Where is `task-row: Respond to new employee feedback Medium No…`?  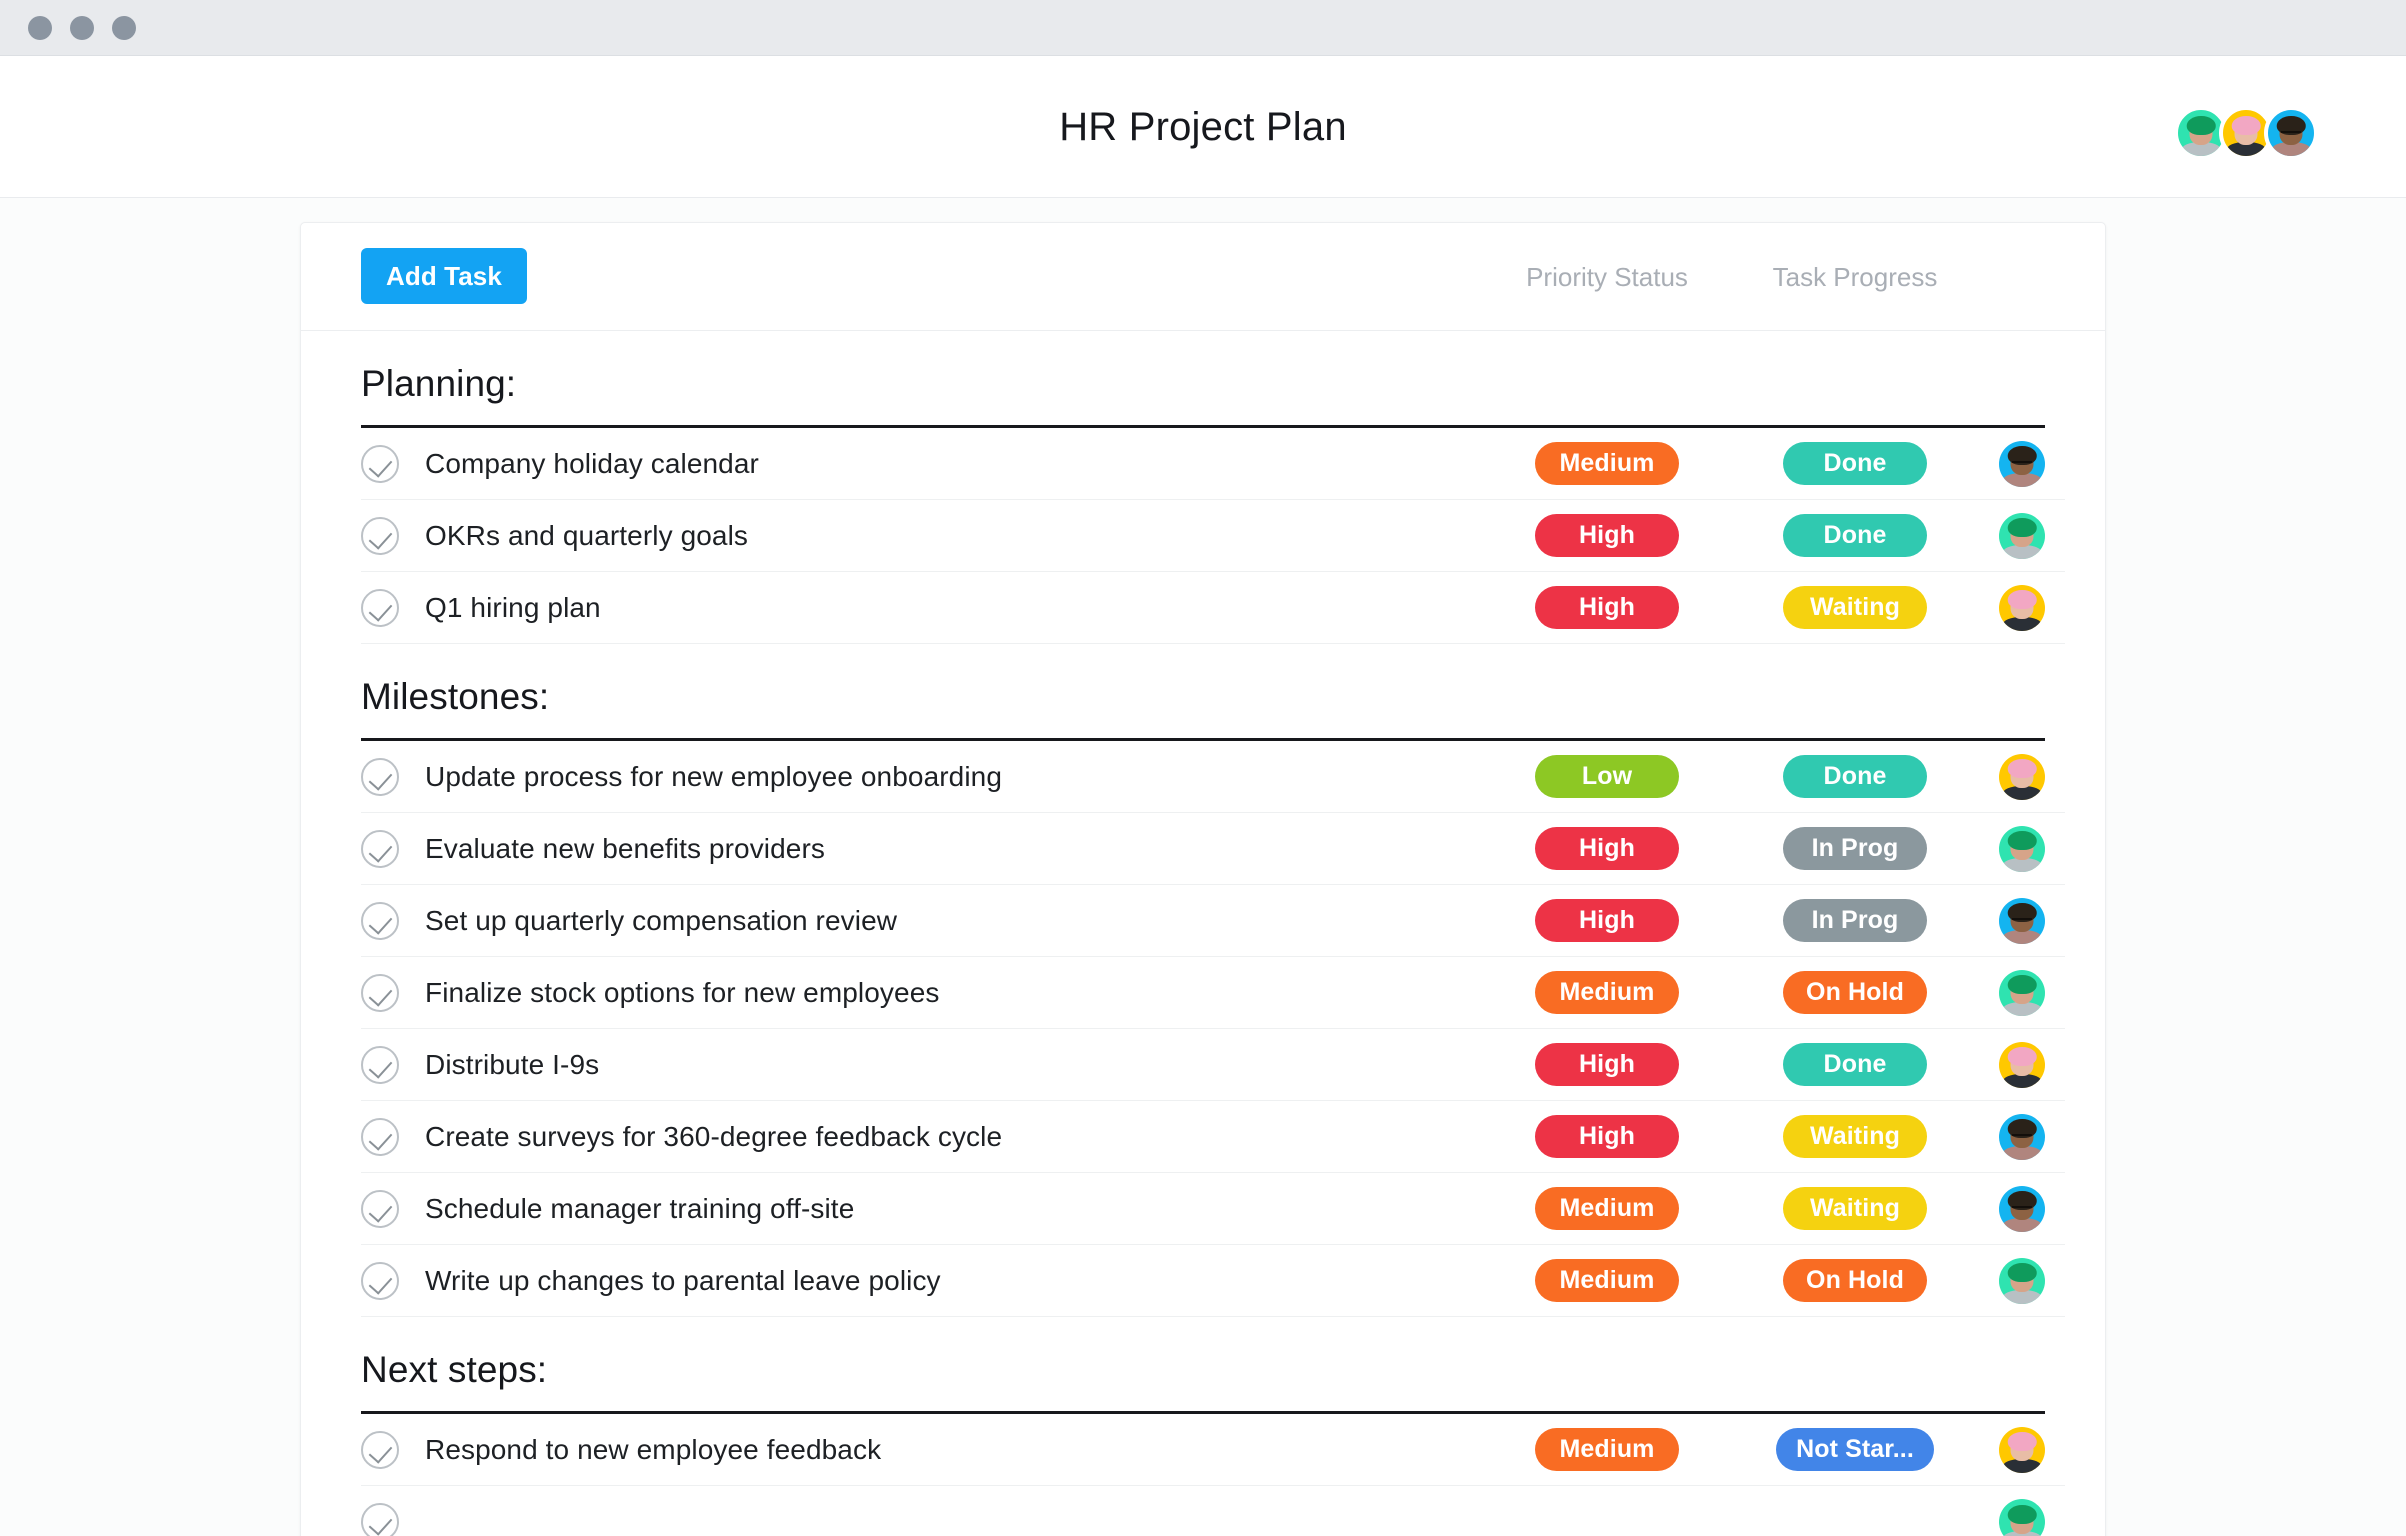
task-row: Respond to new employee feedback Medium No… is located at coordinates (1213, 1450).